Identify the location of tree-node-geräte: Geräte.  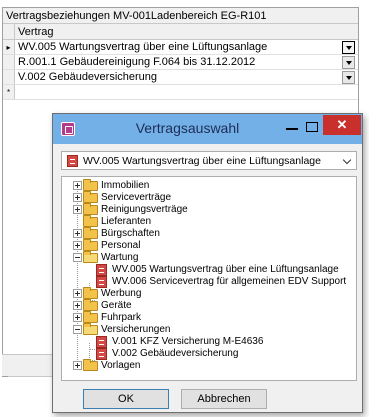
(207, 305).